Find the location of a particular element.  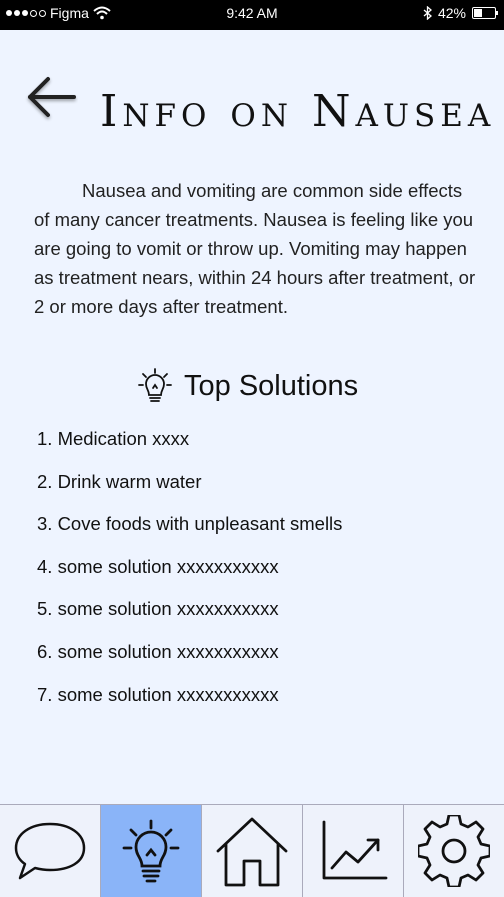

tab-bar is located at coordinates (252, 850).